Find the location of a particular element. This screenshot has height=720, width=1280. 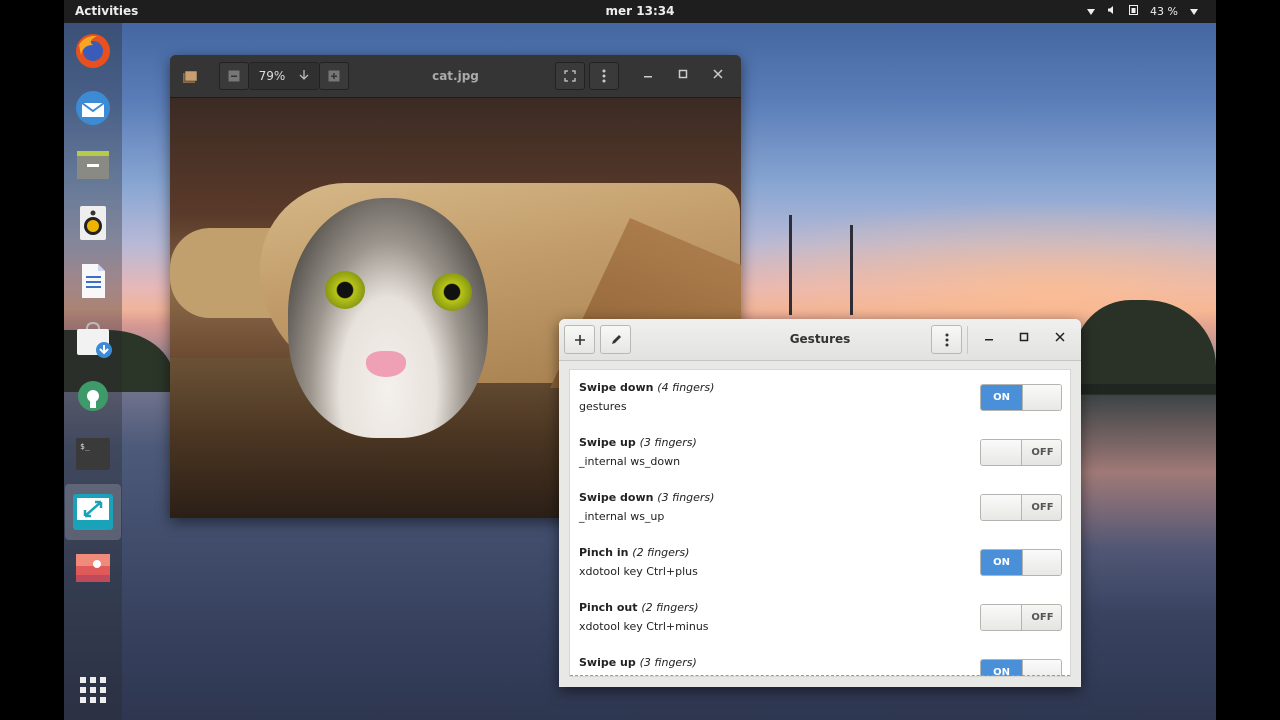

gesture-name: Swipe down (3 fingers) is located at coordinates (646, 497).